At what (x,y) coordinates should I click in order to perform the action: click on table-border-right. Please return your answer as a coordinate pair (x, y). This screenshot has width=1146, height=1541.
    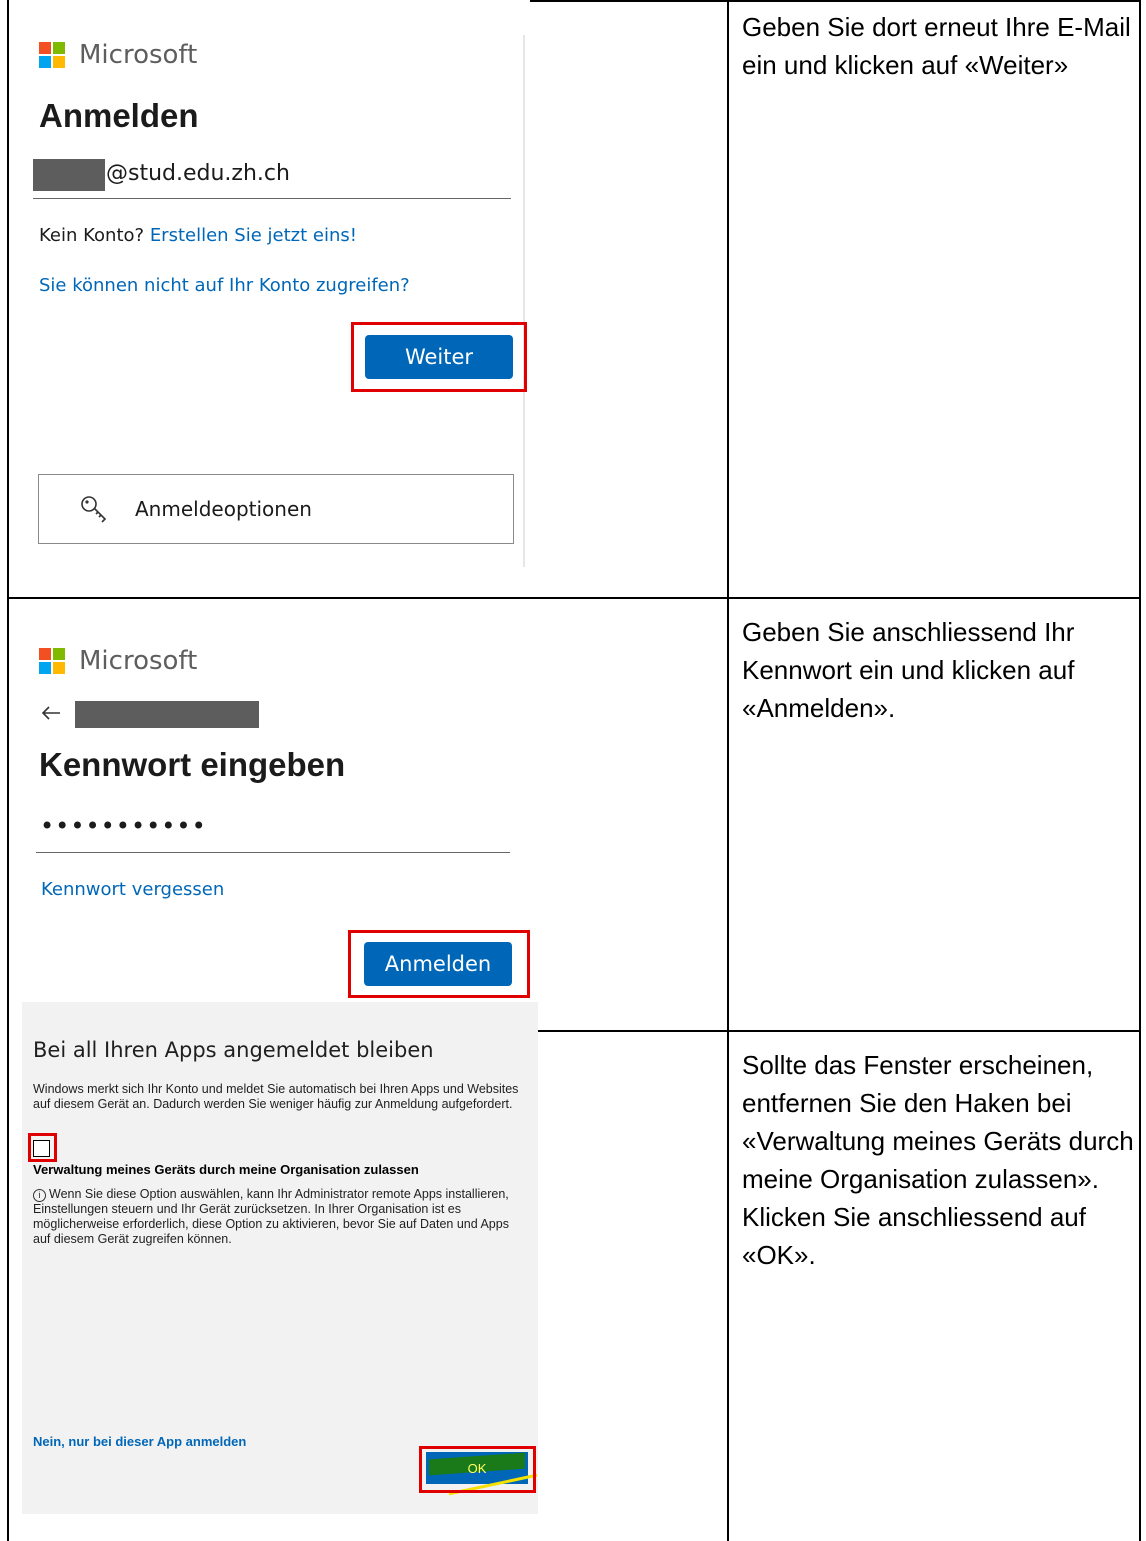
    Looking at the image, I should click on (1140, 770).